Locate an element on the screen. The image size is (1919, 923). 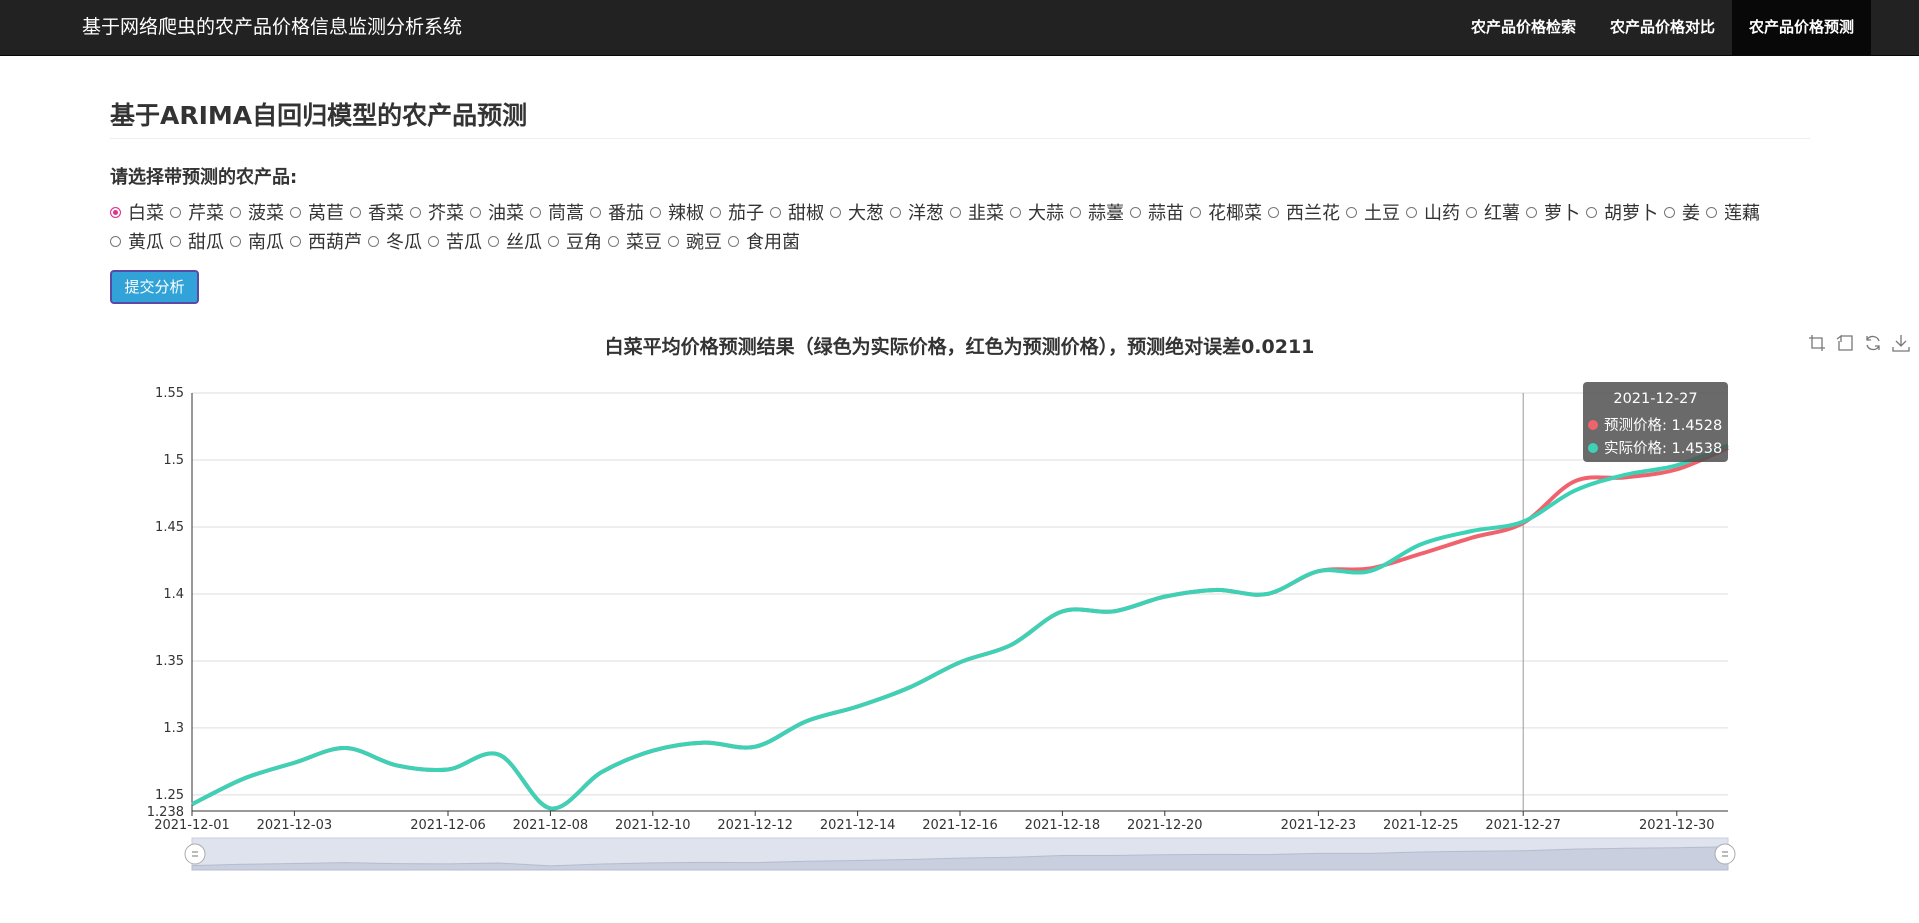
x-tick-label: 2021-12-08 is located at coordinates (551, 825).